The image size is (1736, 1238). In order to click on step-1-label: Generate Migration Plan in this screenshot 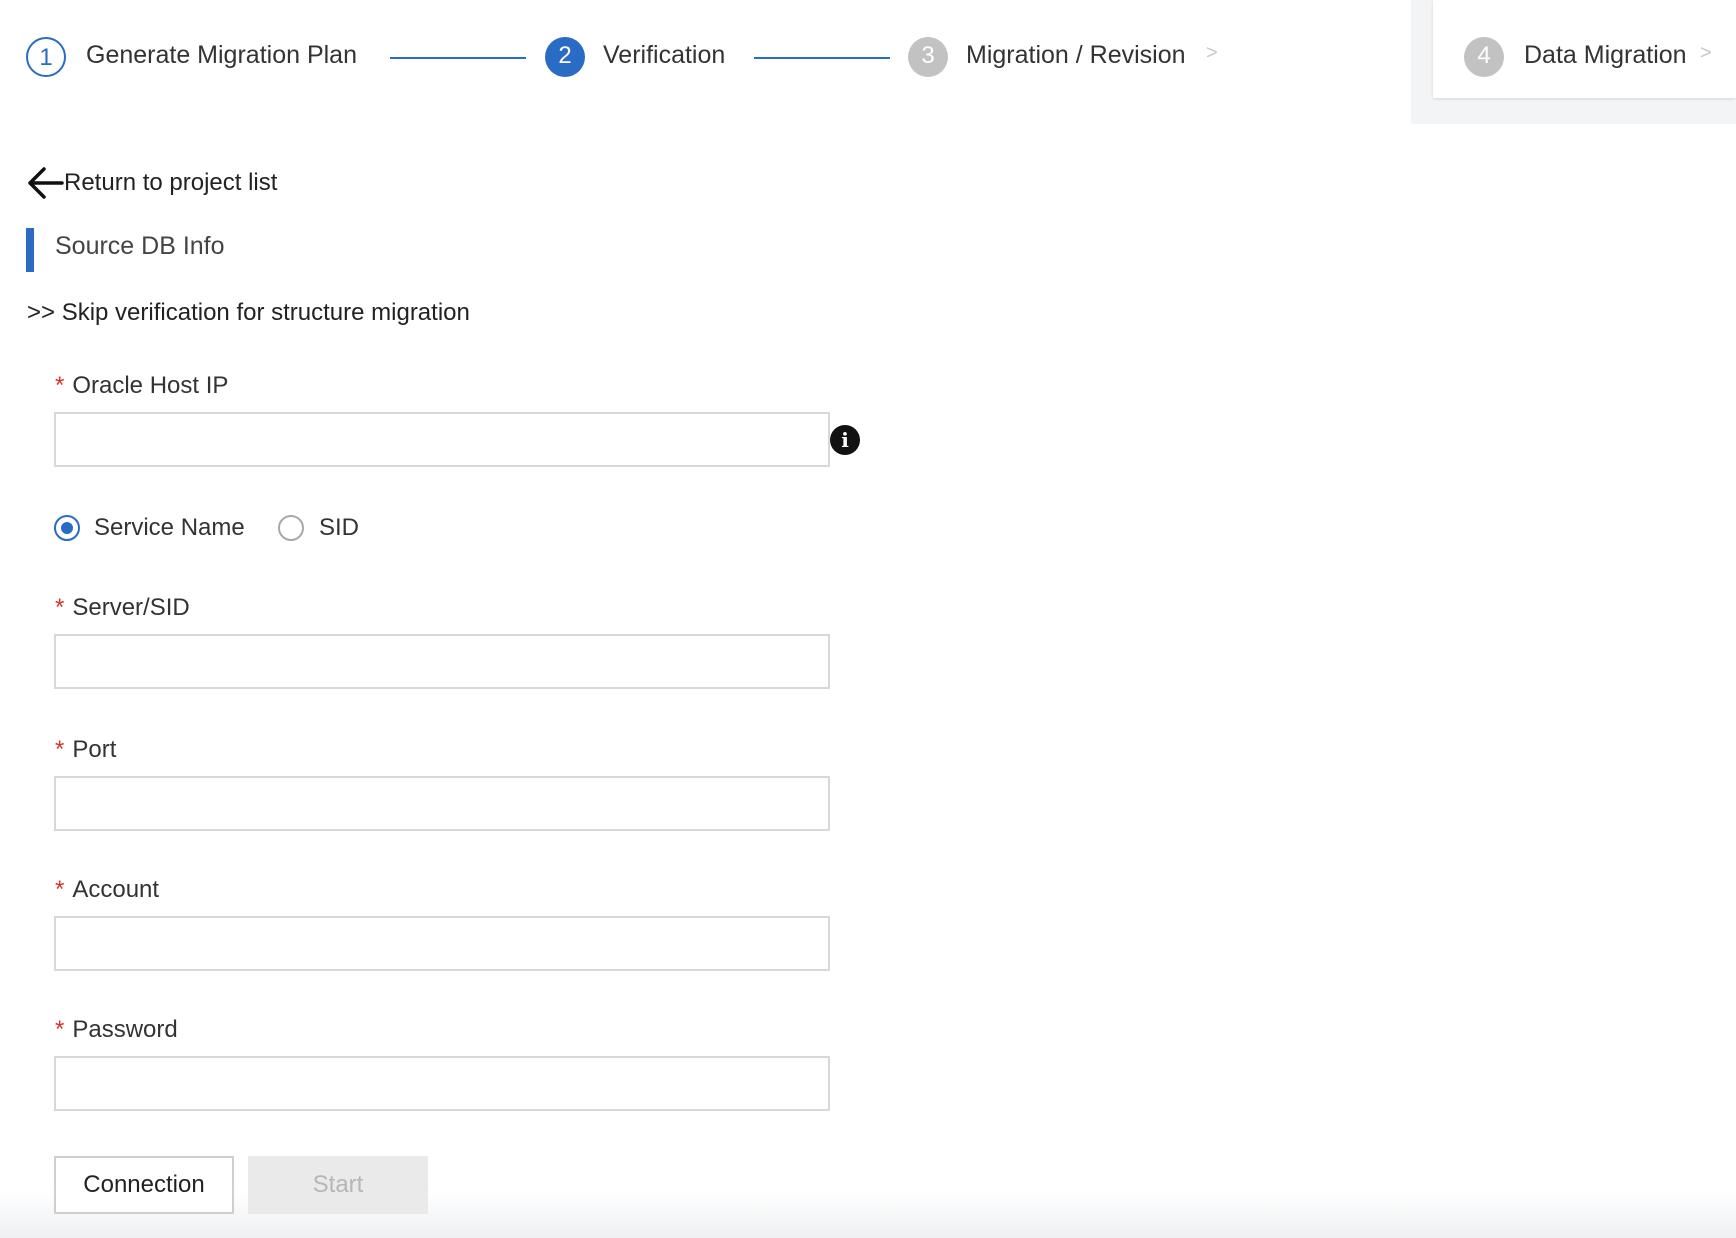, I will do `click(221, 55)`.